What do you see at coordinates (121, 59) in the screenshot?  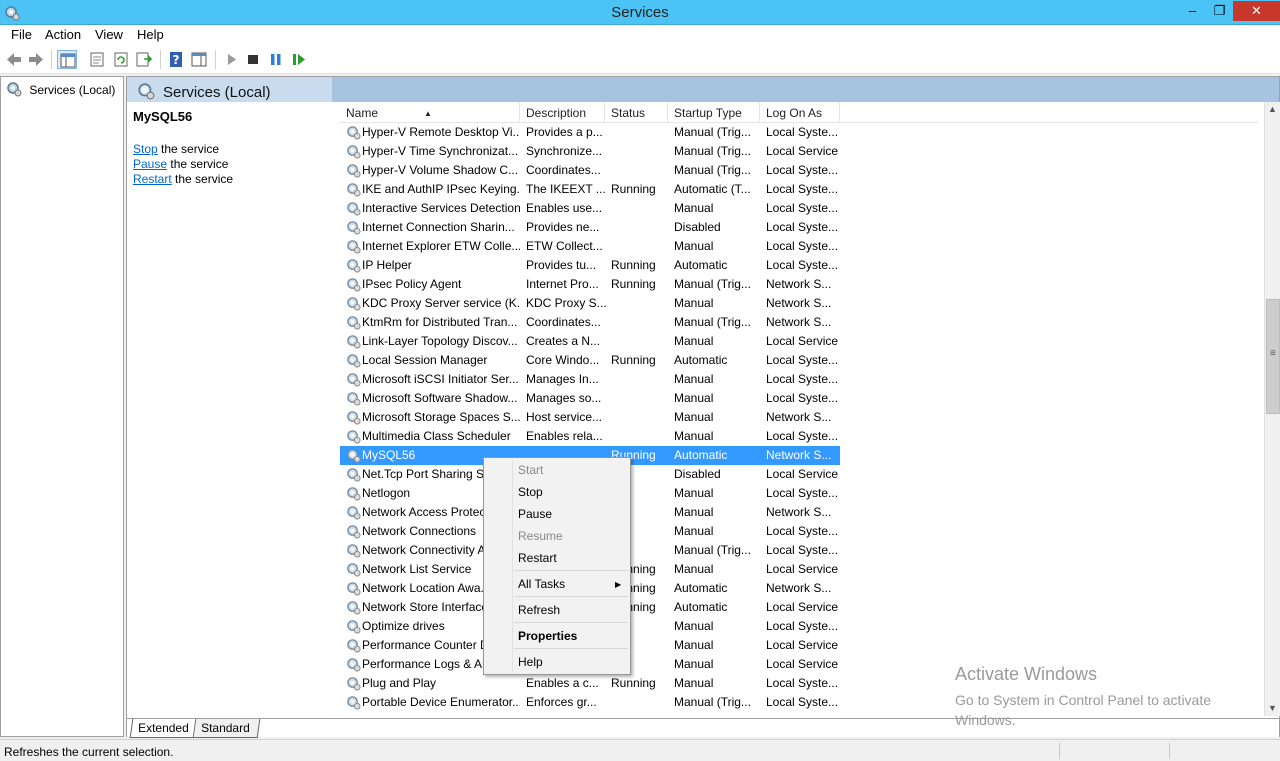 I see `refresh-toolbar-button` at bounding box center [121, 59].